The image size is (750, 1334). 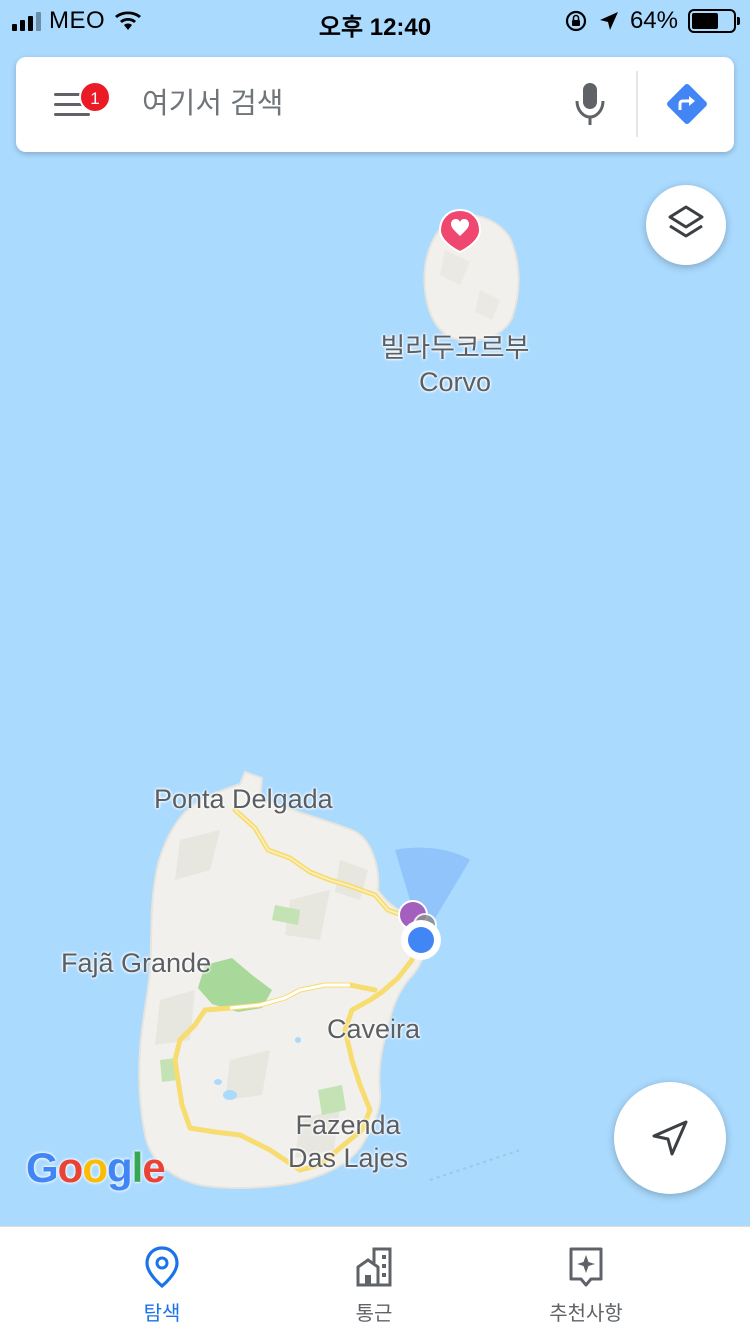 I want to click on commute-building-icon, so click(x=374, y=1267).